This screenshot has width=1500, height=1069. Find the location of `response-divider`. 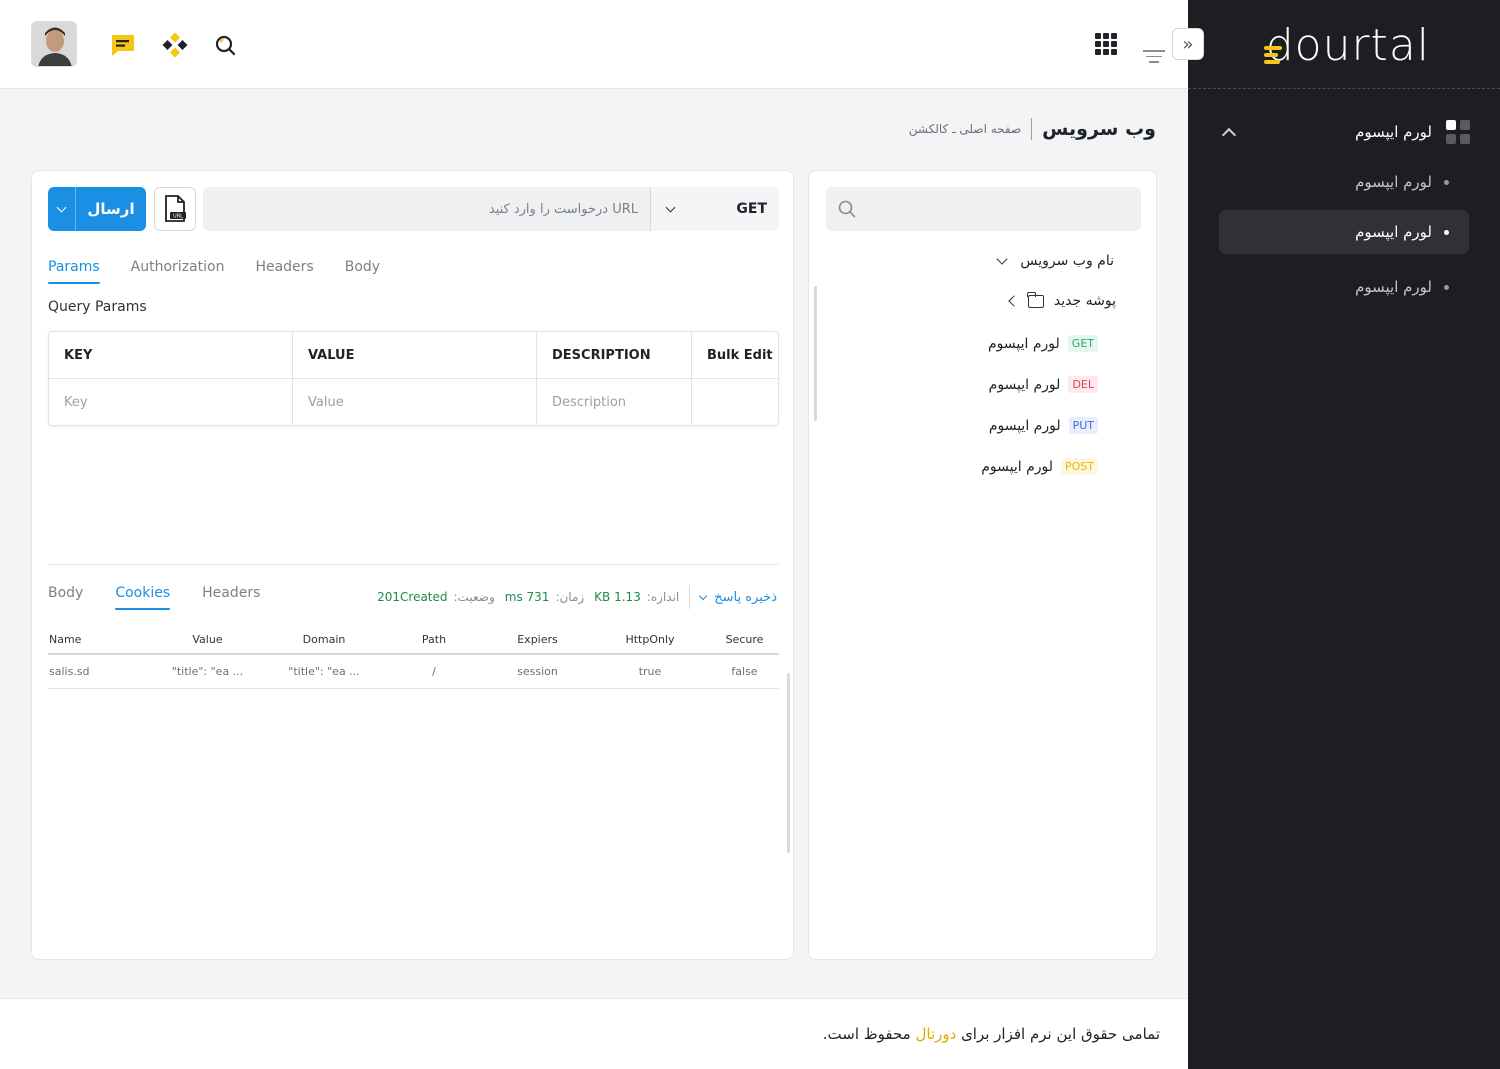

response-divider is located at coordinates (413, 564).